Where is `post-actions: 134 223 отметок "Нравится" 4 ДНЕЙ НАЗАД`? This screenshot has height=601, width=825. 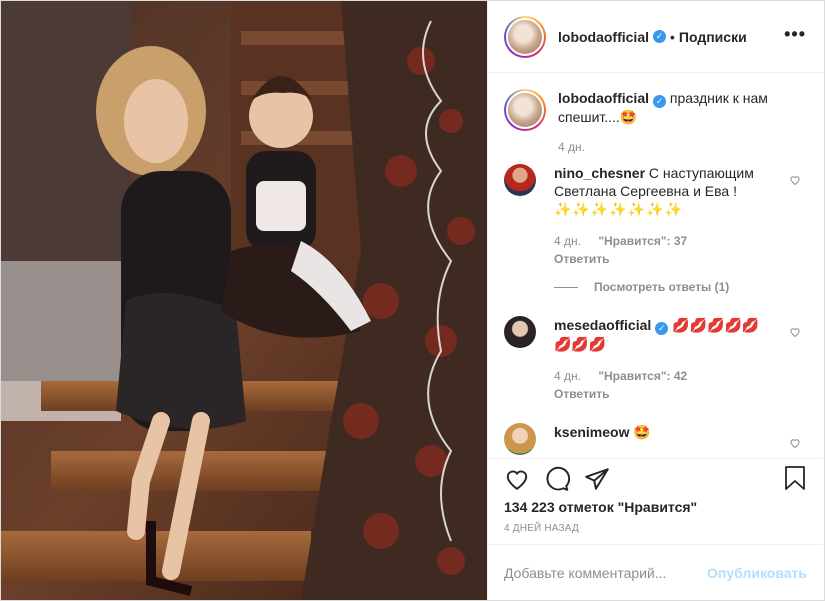 post-actions: 134 223 отметок "Нравится" 4 ДНЕЙ НАЗАД is located at coordinates (655, 498).